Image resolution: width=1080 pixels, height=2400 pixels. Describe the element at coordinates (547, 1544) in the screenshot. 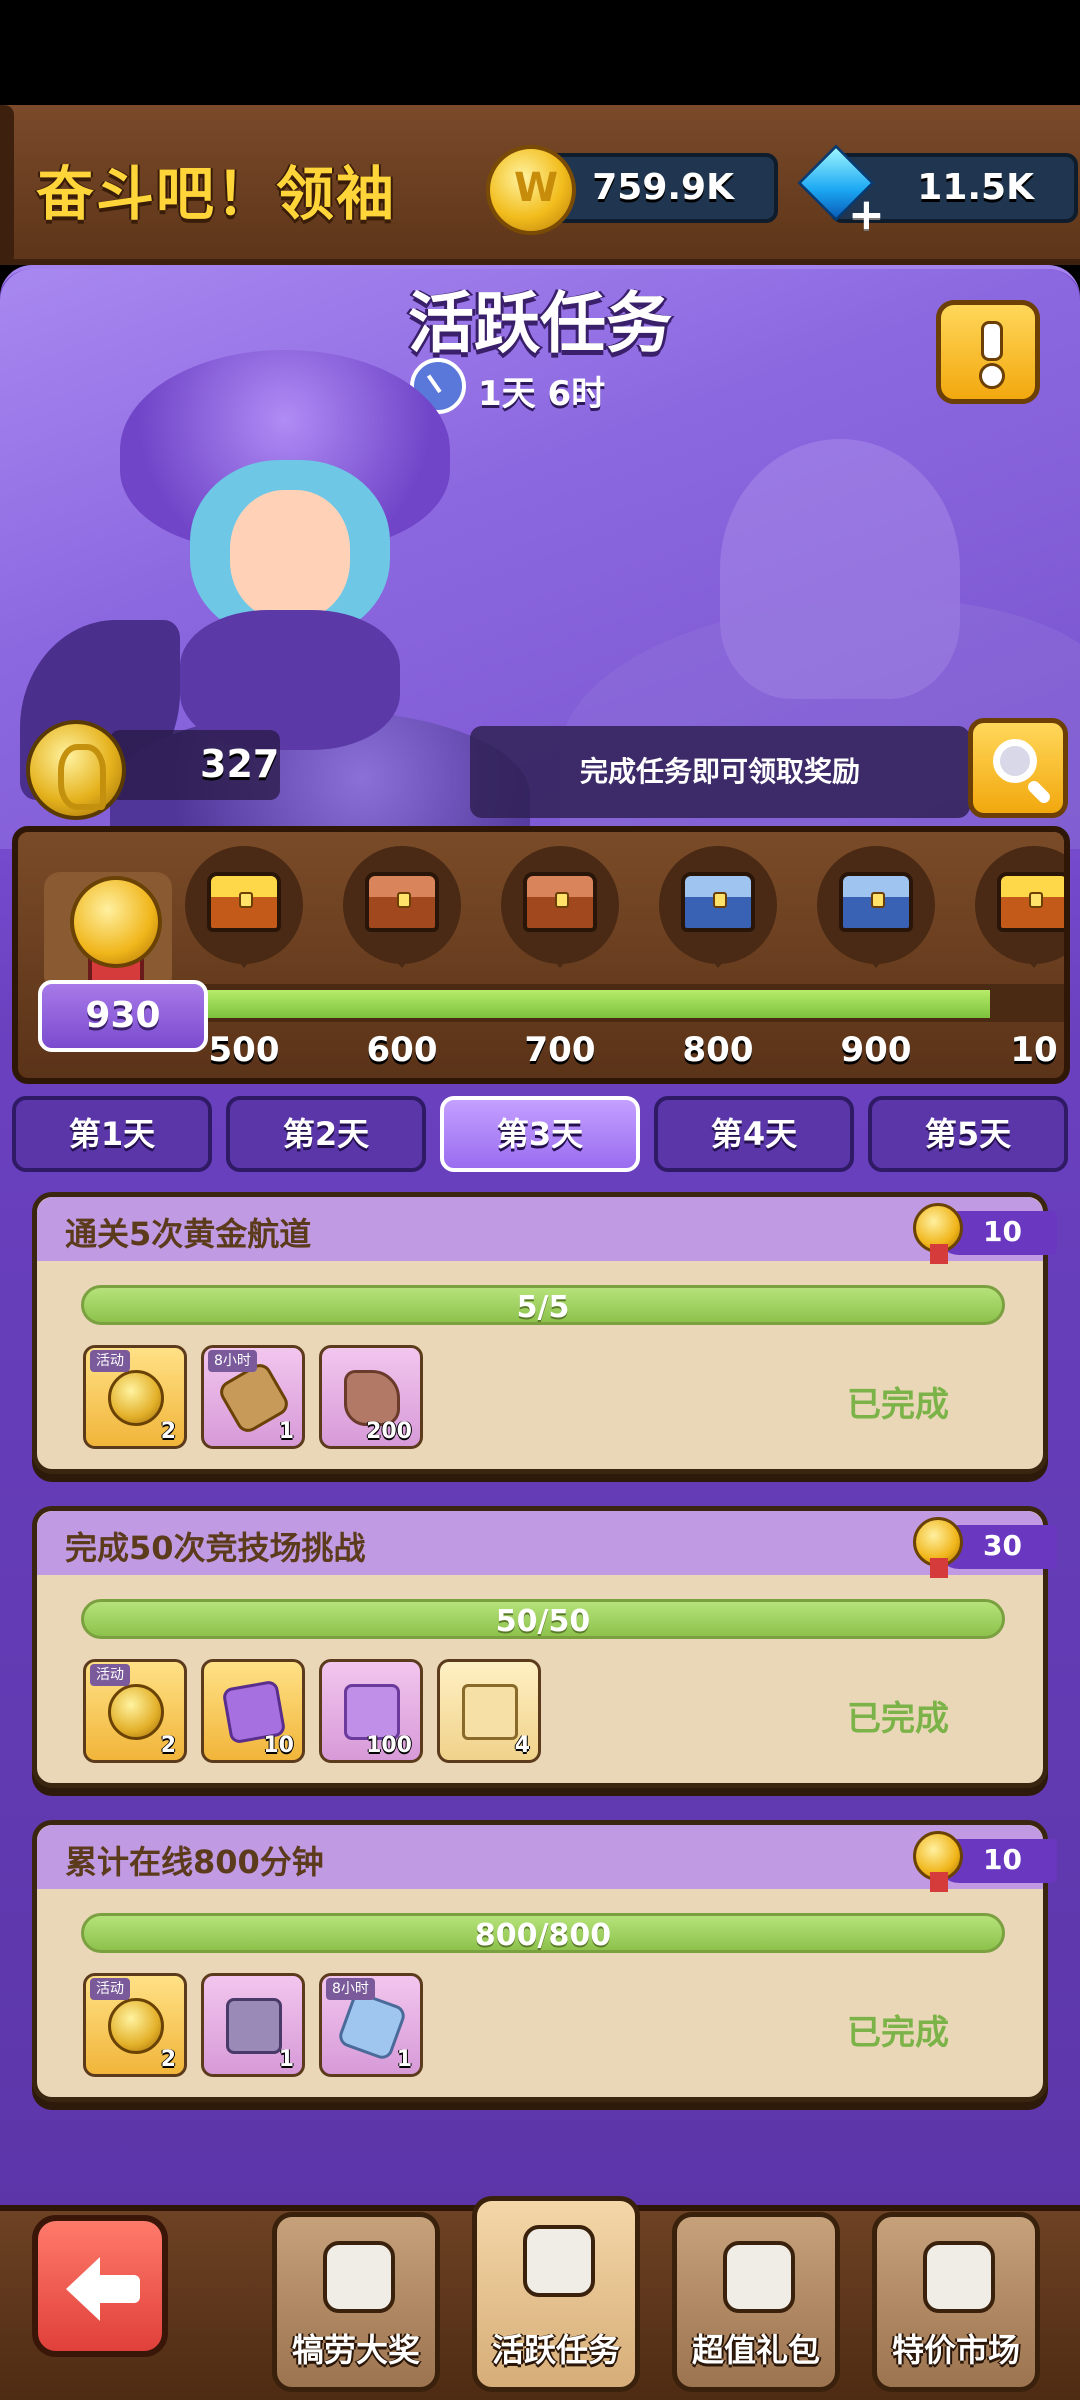

I see `task-header: 完成50次竞技场挑战 30` at that location.